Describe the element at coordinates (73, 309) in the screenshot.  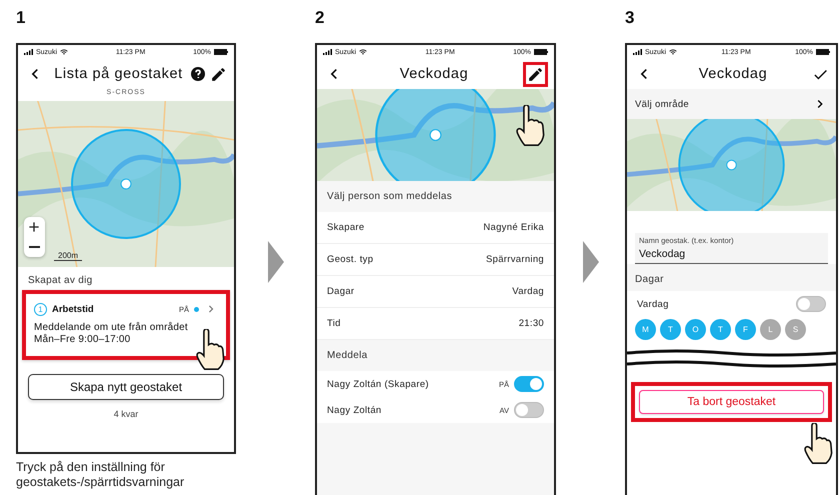
I see `fence-name: Arbetstid` at that location.